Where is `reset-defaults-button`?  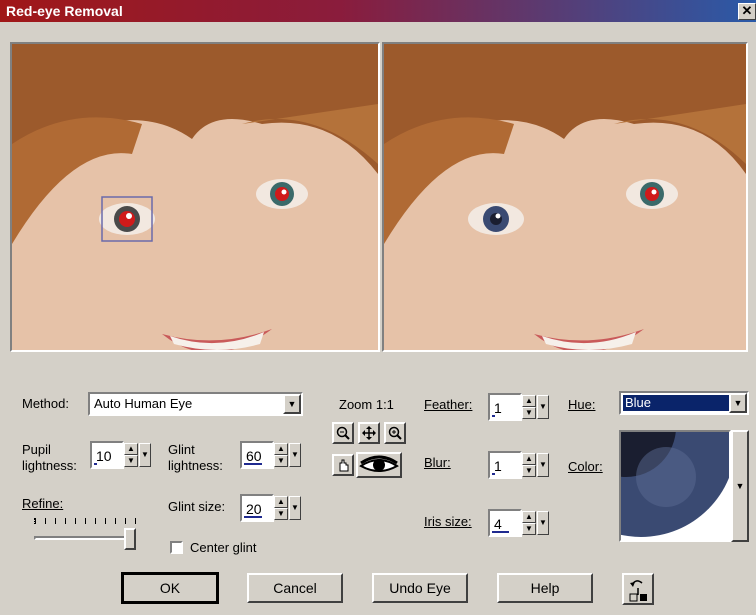
reset-defaults-button is located at coordinates (638, 589).